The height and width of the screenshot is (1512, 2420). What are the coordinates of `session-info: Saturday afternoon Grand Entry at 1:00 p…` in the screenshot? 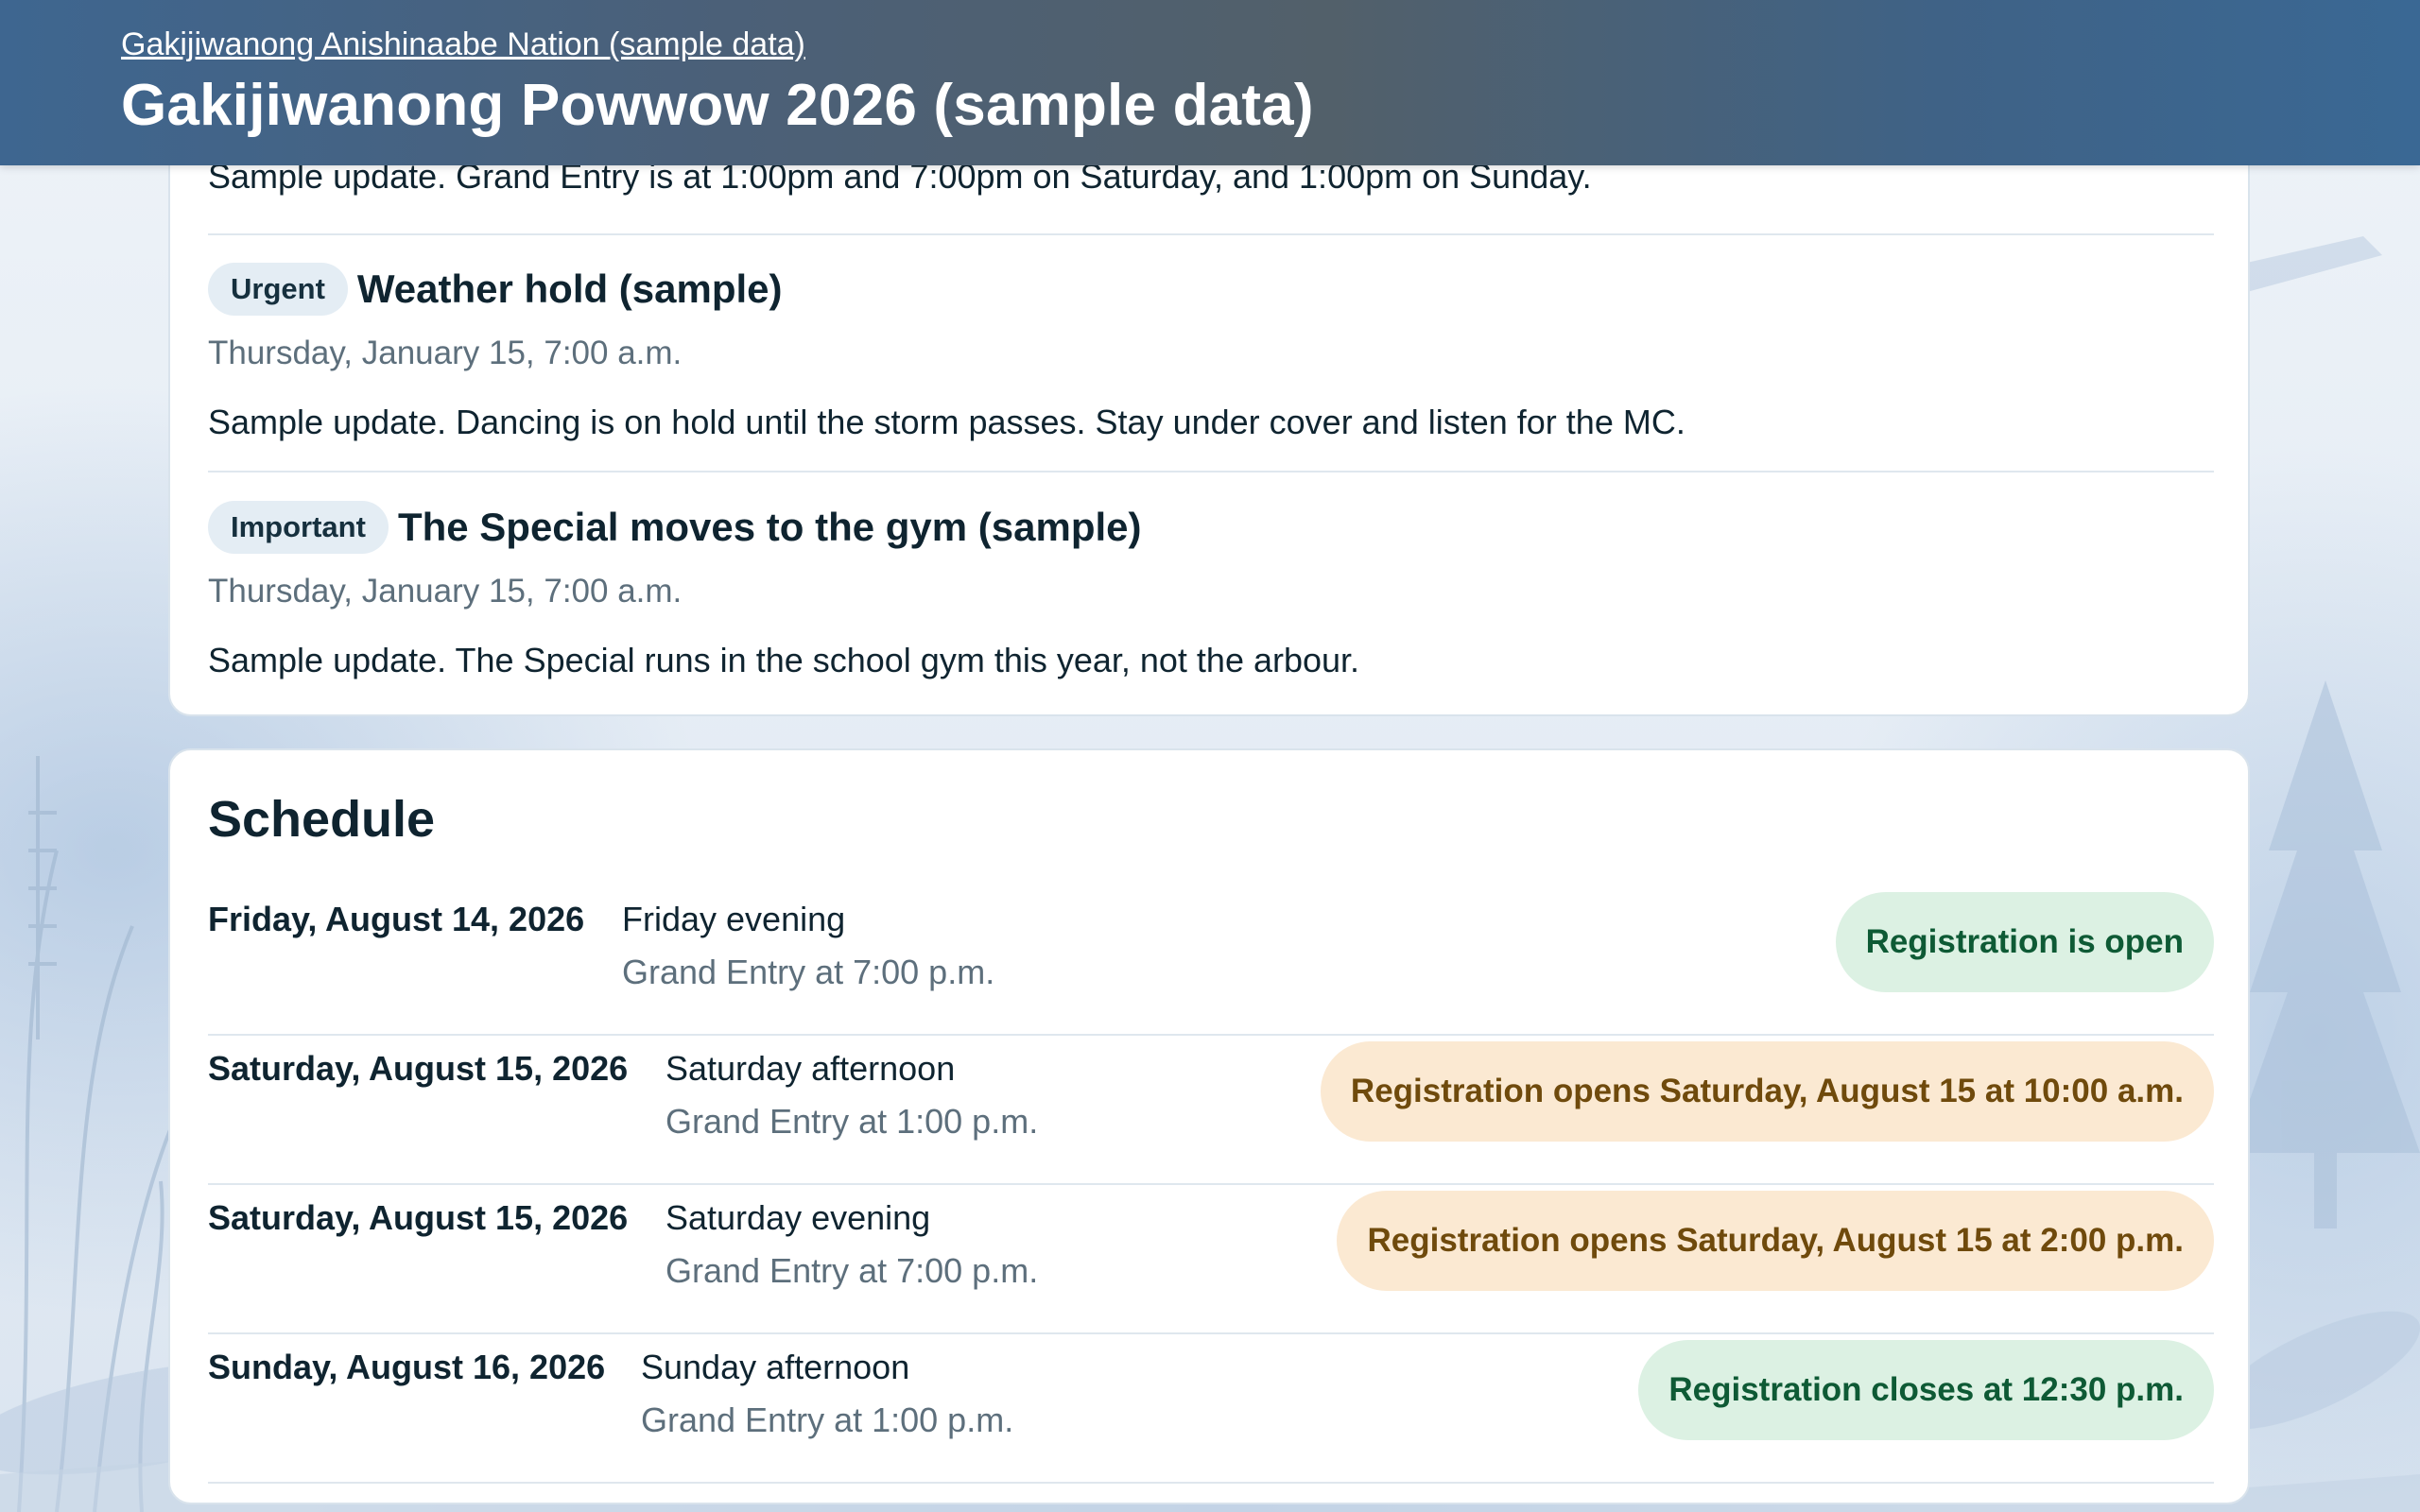 It's located at (852, 1095).